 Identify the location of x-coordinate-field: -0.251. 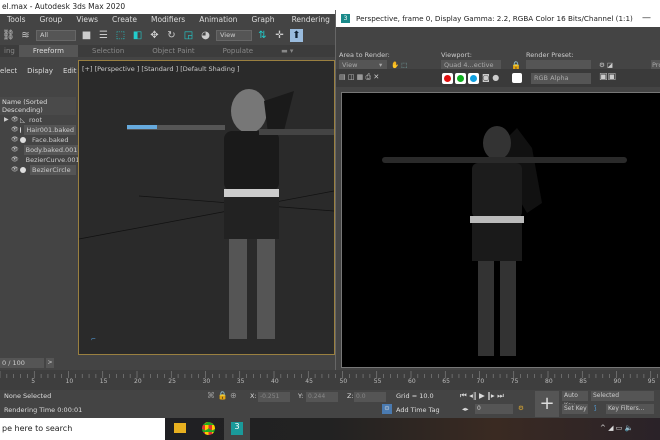
(274, 397).